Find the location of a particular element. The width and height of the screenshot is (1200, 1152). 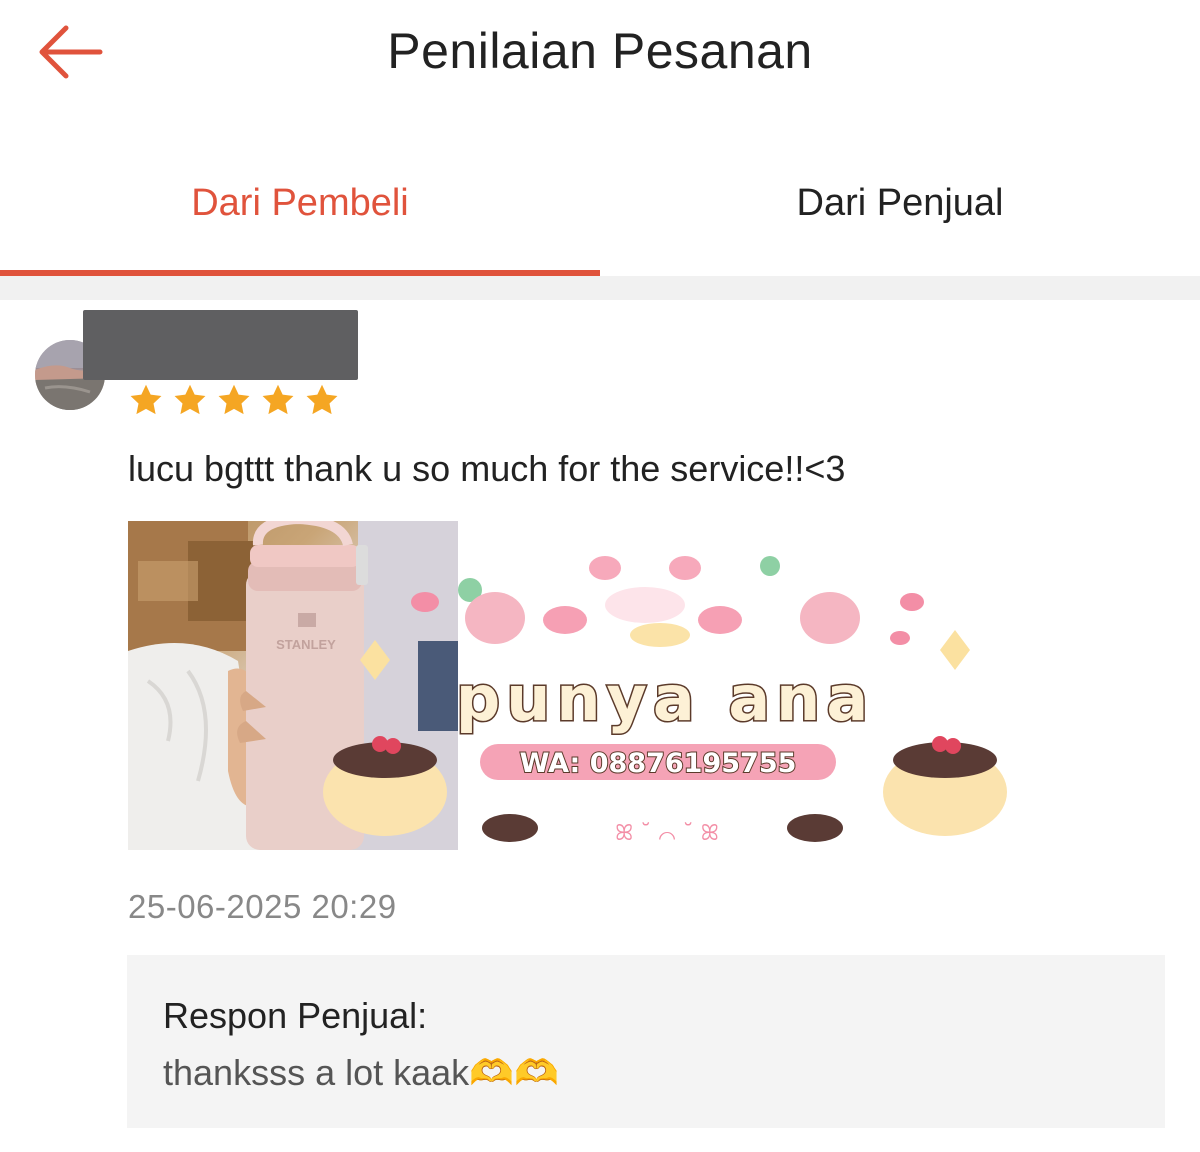

shop-contact: WA: 08876195755 is located at coordinates (658, 763).